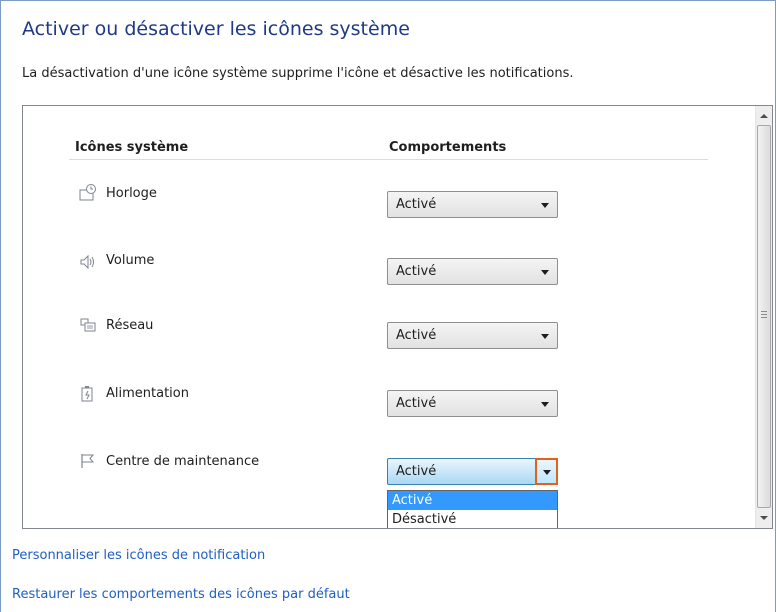  I want to click on behavior-select-centre-de-maintenance: Activé, so click(472, 471).